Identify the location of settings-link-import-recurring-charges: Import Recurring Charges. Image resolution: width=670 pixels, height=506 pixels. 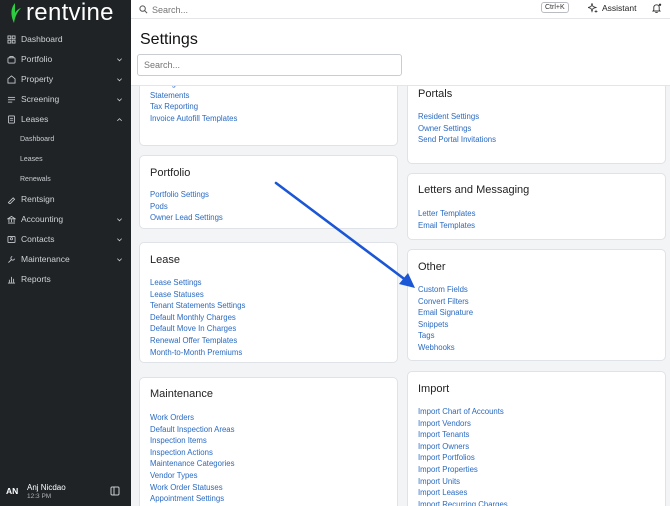
(463, 502).